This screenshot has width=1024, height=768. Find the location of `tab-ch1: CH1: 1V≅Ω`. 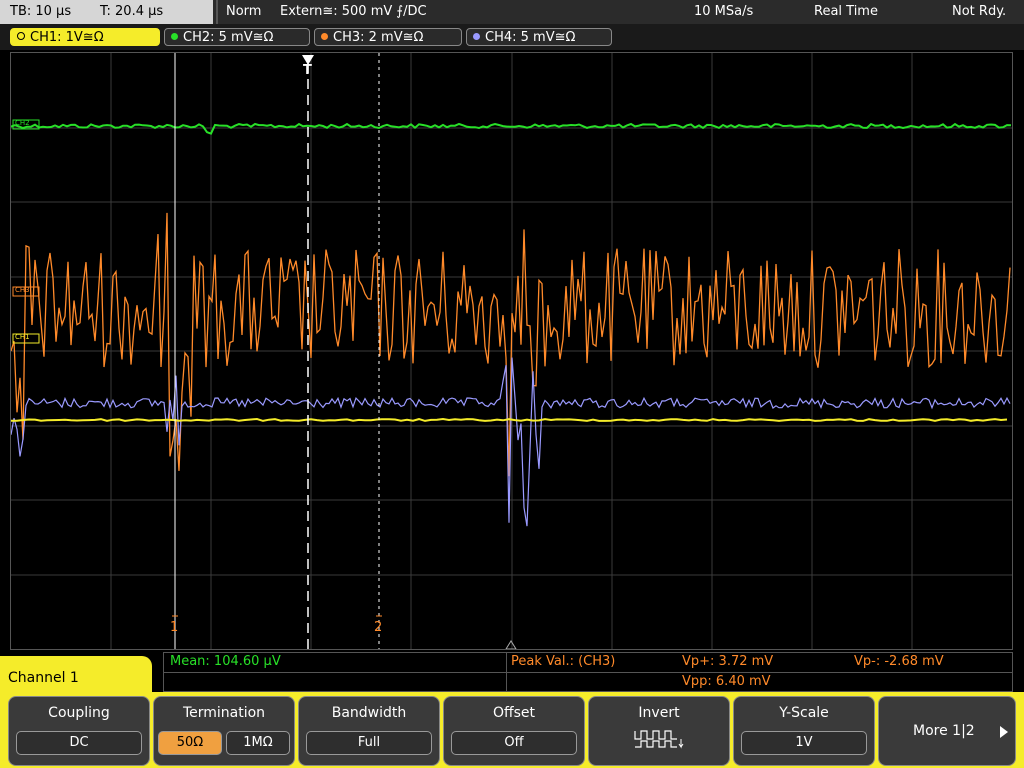

tab-ch1: CH1: 1V≅Ω is located at coordinates (85, 37).